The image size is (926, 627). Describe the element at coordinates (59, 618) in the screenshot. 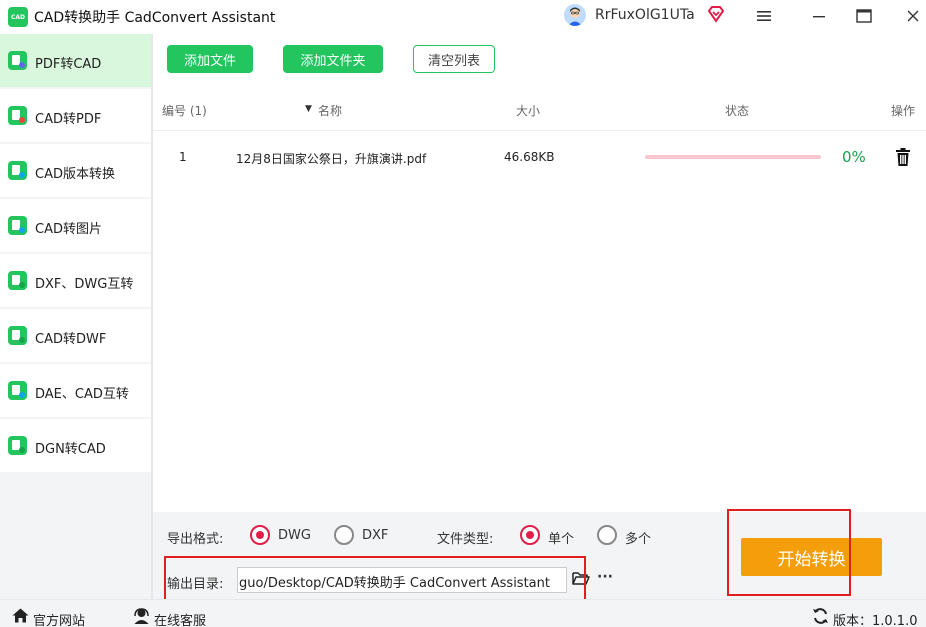

I see `official-website-link: 官方网站` at that location.